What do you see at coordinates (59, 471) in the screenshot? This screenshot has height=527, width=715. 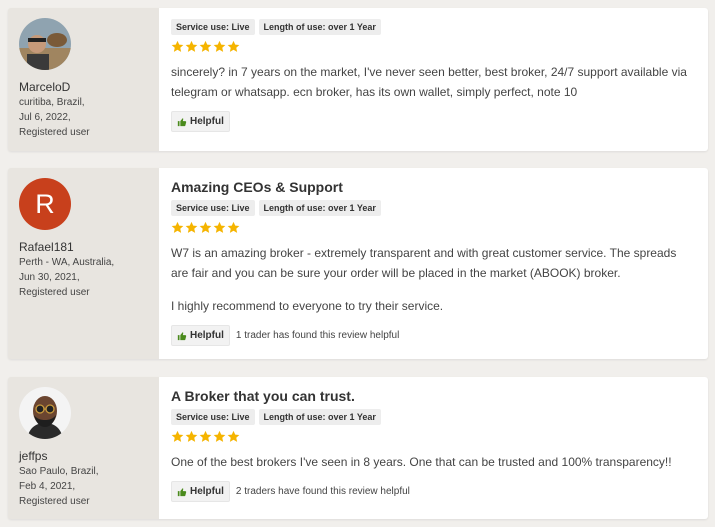 I see `user-location: Sao Paulo, Brazil,` at bounding box center [59, 471].